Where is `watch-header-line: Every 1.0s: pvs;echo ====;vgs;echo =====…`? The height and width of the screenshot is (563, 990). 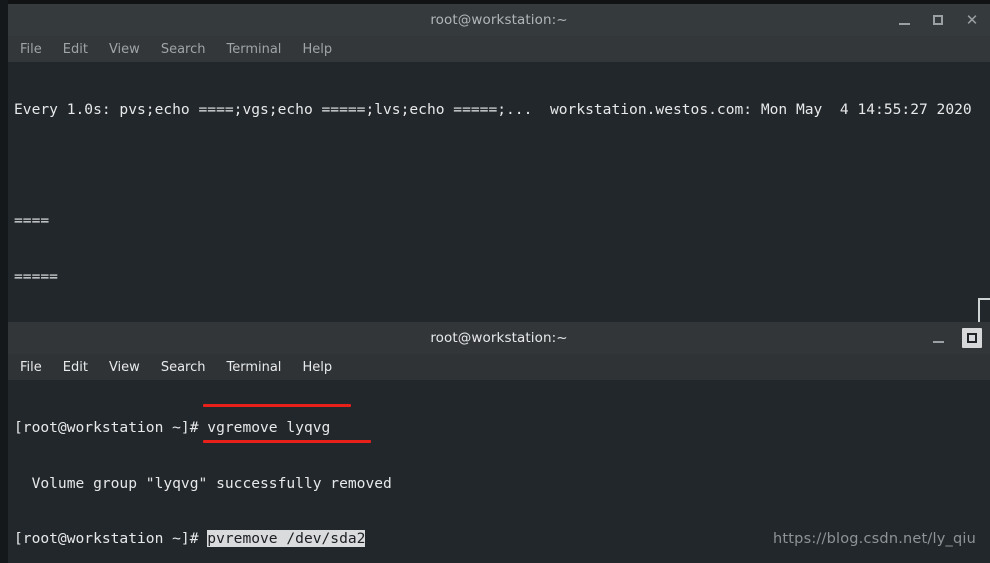 watch-header-line: Every 1.0s: pvs;echo ====;vgs;echo =====… is located at coordinates (502, 110).